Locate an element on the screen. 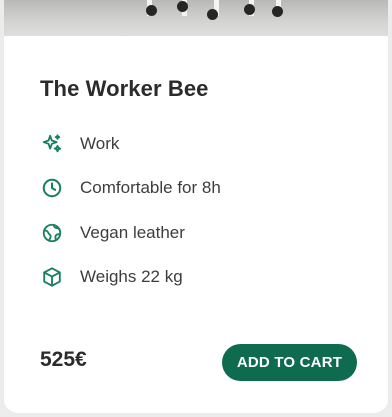 The image size is (392, 417). feature-label: Weighs 22 kg is located at coordinates (131, 276).